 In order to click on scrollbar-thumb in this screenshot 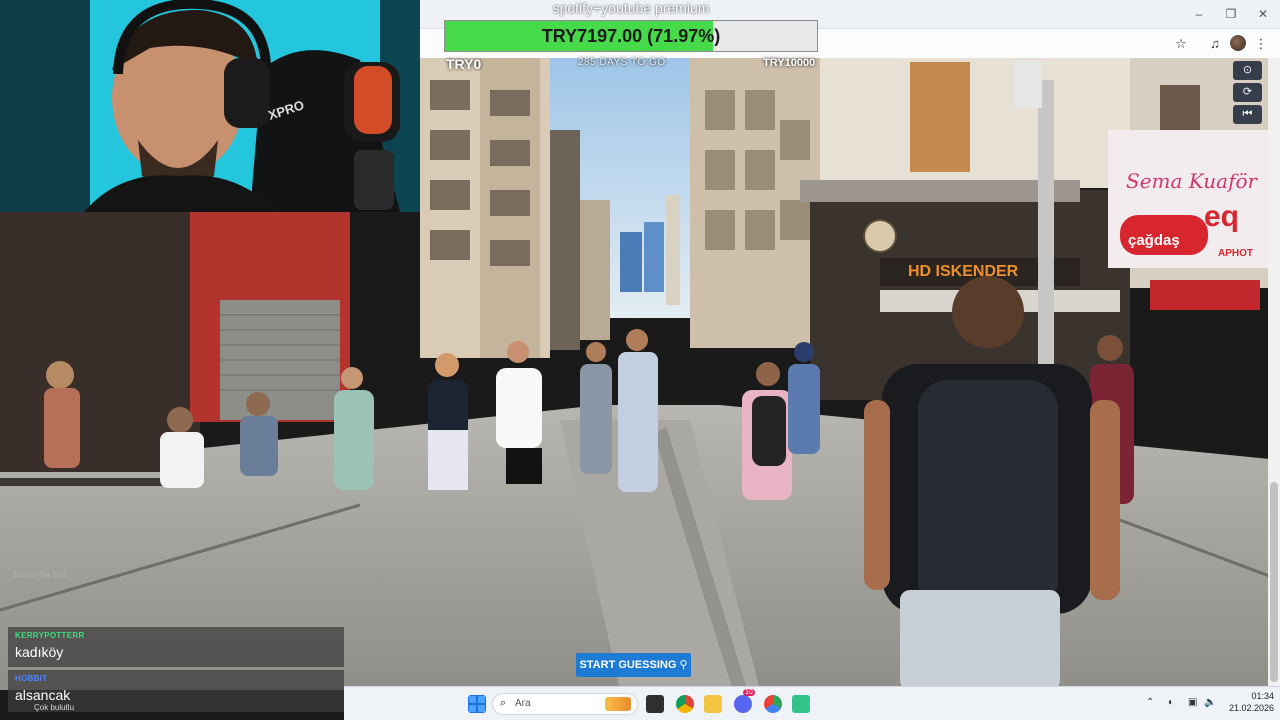, I will do `click(1274, 582)`.